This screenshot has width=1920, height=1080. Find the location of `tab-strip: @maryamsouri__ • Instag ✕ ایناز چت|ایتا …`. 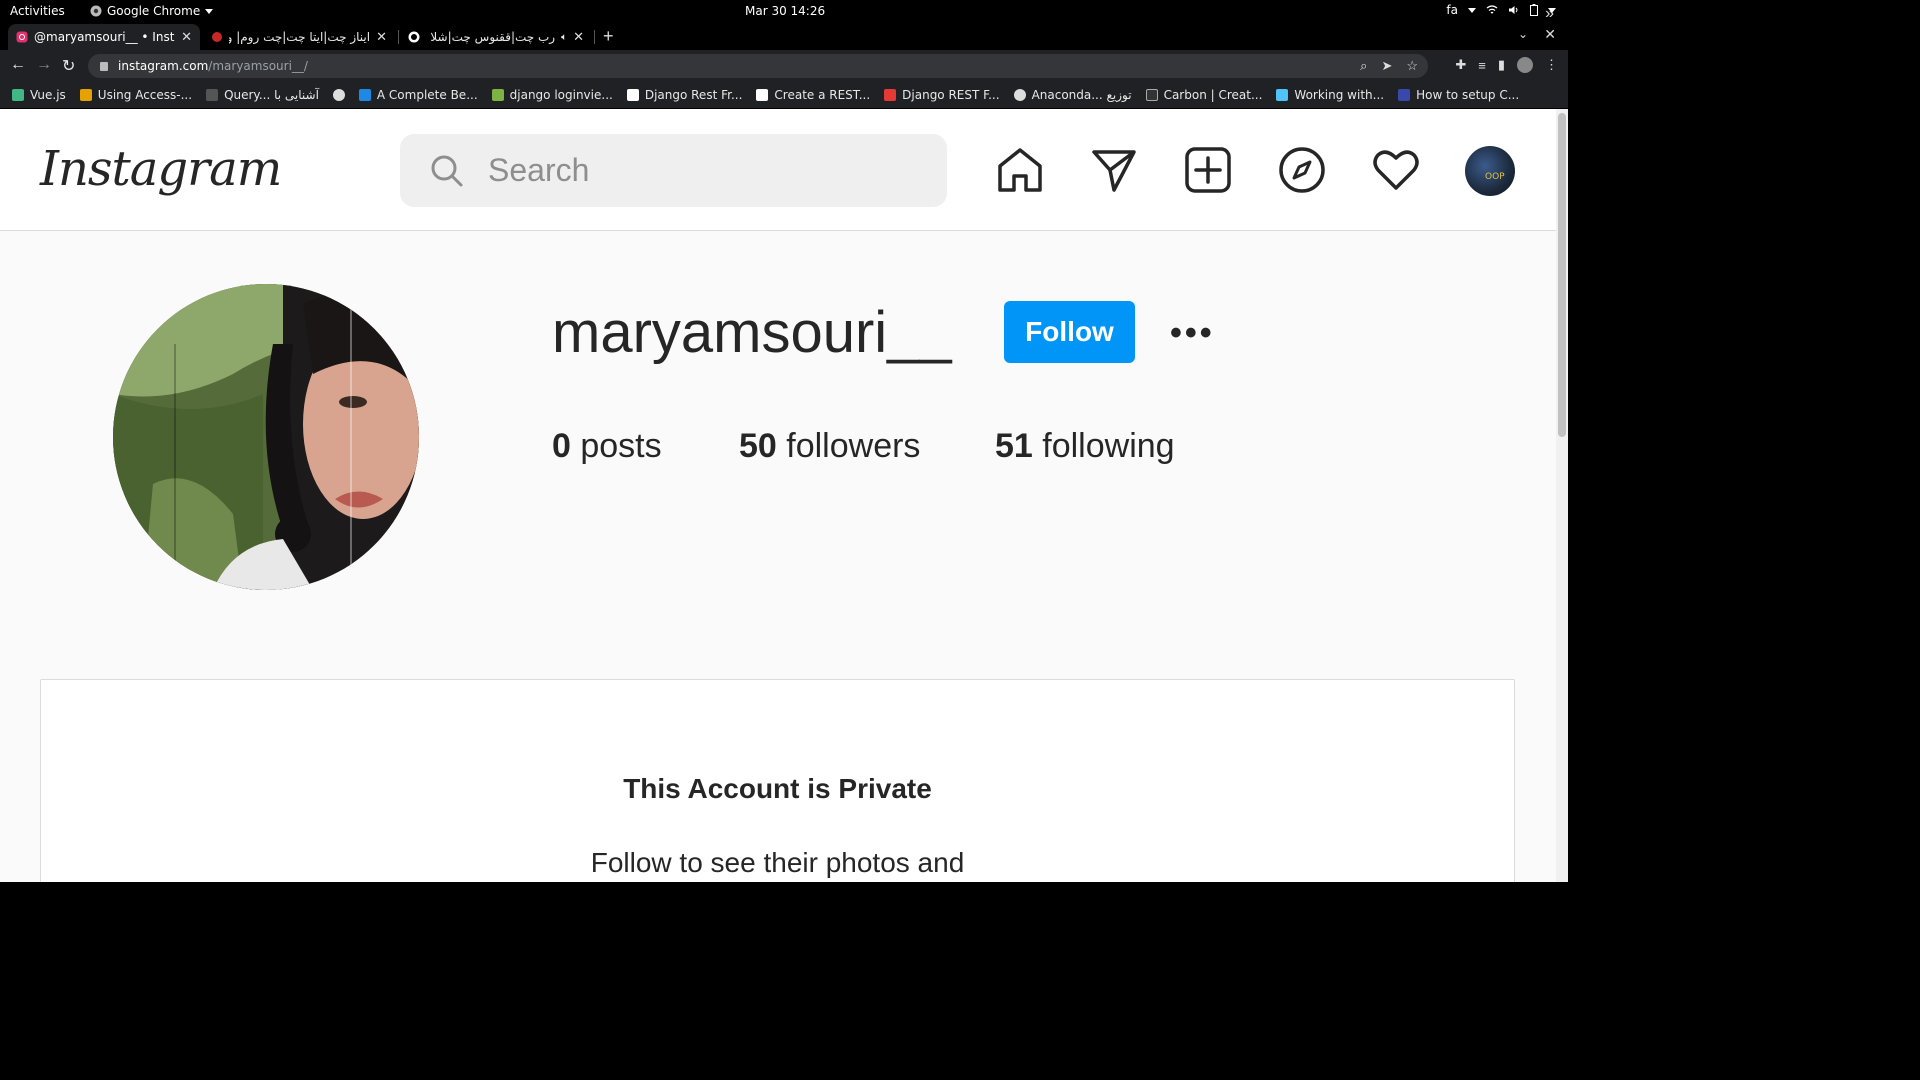

tab-strip: @maryamsouri__ • Instag ✕ ایناز چت|ایتا … is located at coordinates (784, 36).